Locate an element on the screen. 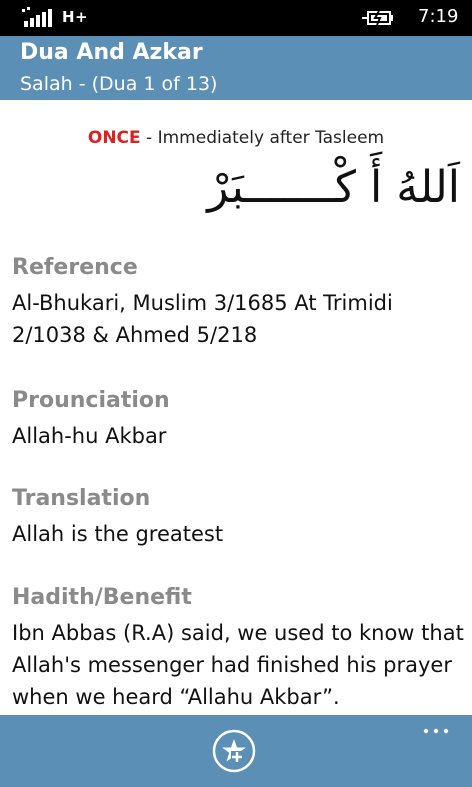 The height and width of the screenshot is (787, 472). add-favorite-star-icon is located at coordinates (234, 751).